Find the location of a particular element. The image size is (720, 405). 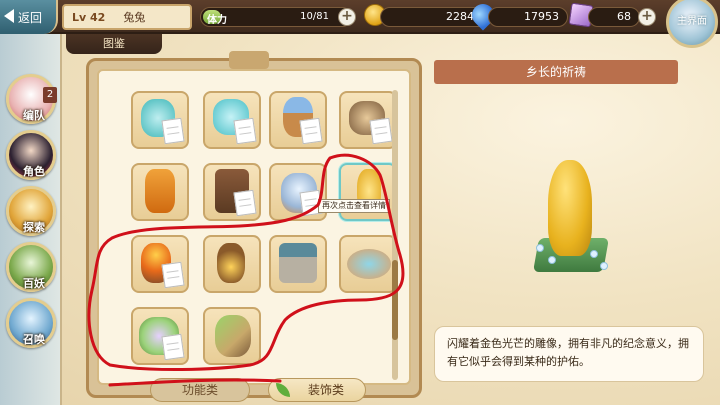

pond-icon is located at coordinates (369, 264).